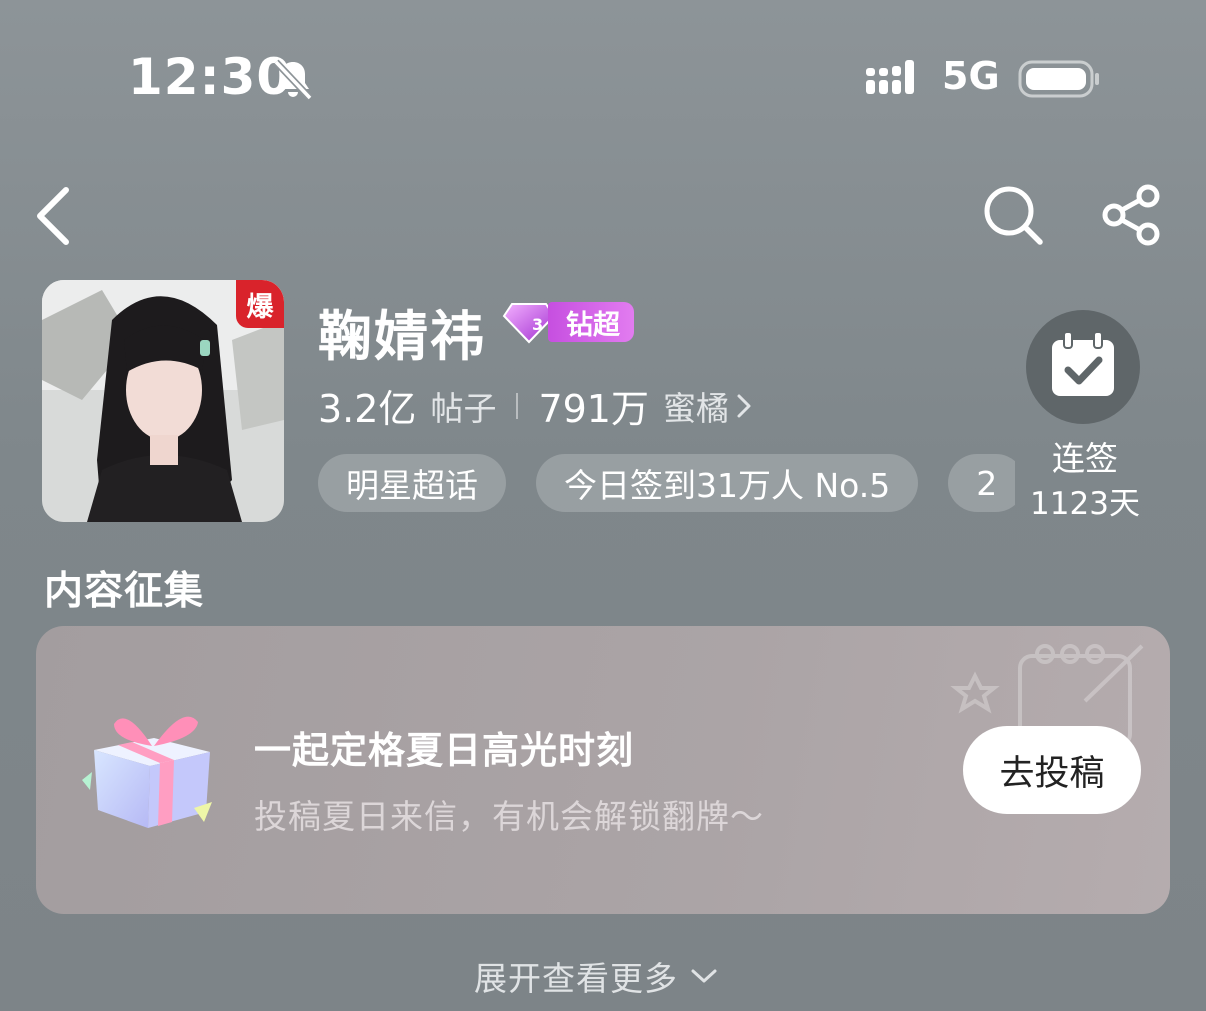 Image resolution: width=1206 pixels, height=1011 pixels. What do you see at coordinates (444, 750) in the screenshot?
I see `card-title: 一起定格夏日高光时刻` at bounding box center [444, 750].